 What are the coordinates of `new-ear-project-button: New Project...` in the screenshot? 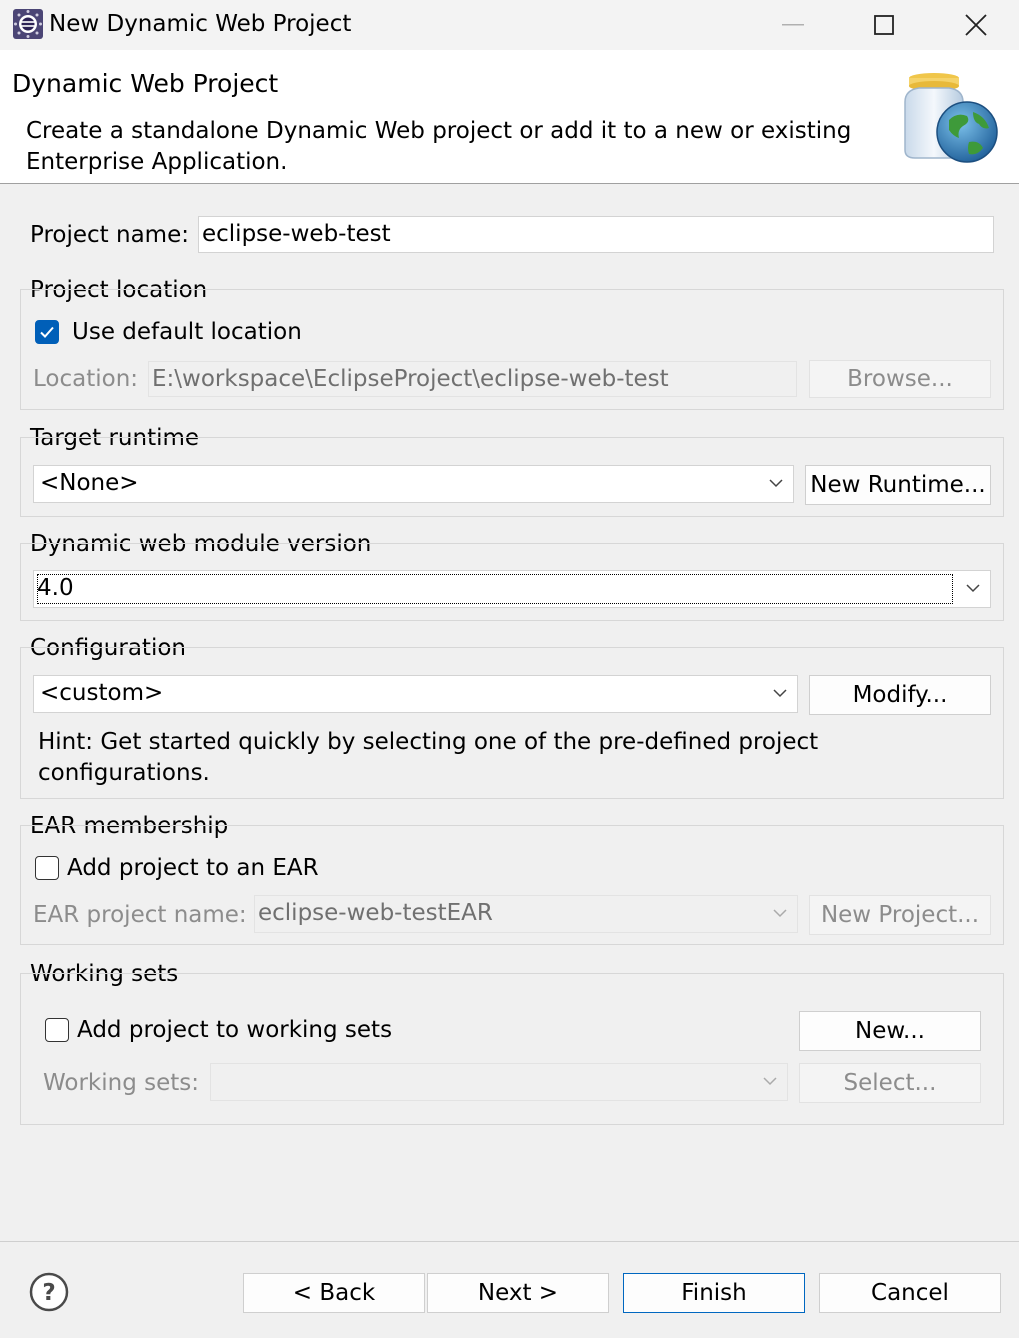 It's located at (900, 915).